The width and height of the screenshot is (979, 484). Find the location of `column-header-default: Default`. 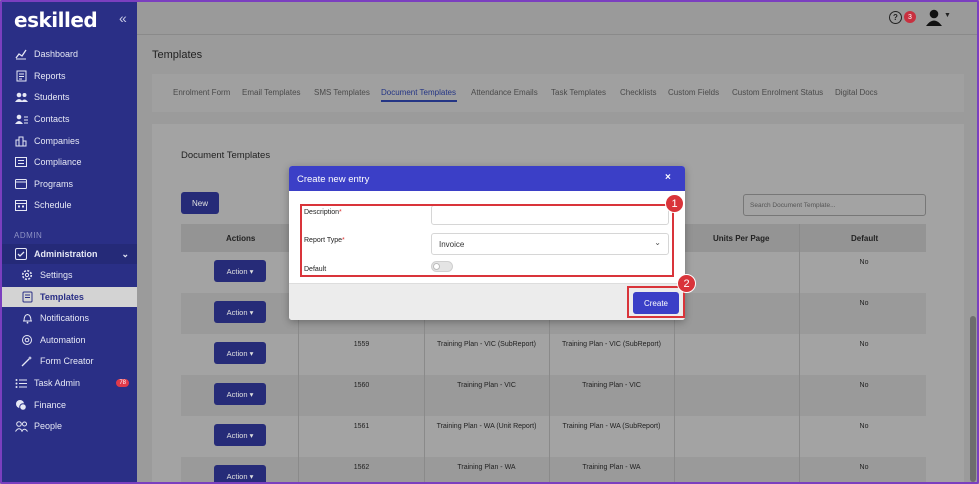

column-header-default: Default is located at coordinates (865, 238).